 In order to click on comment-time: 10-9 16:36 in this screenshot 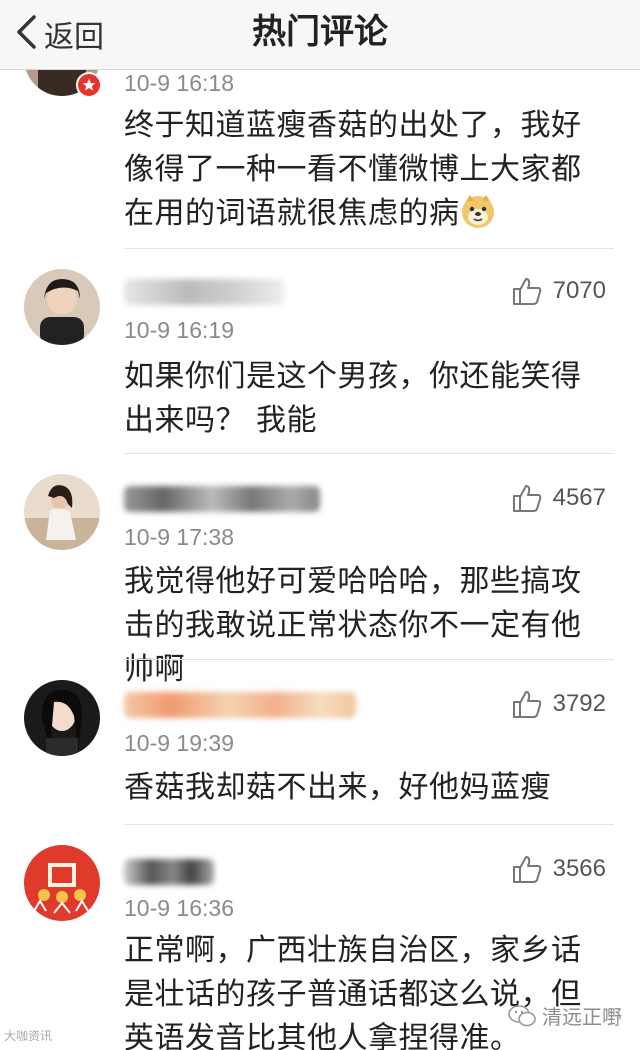, I will do `click(179, 908)`.